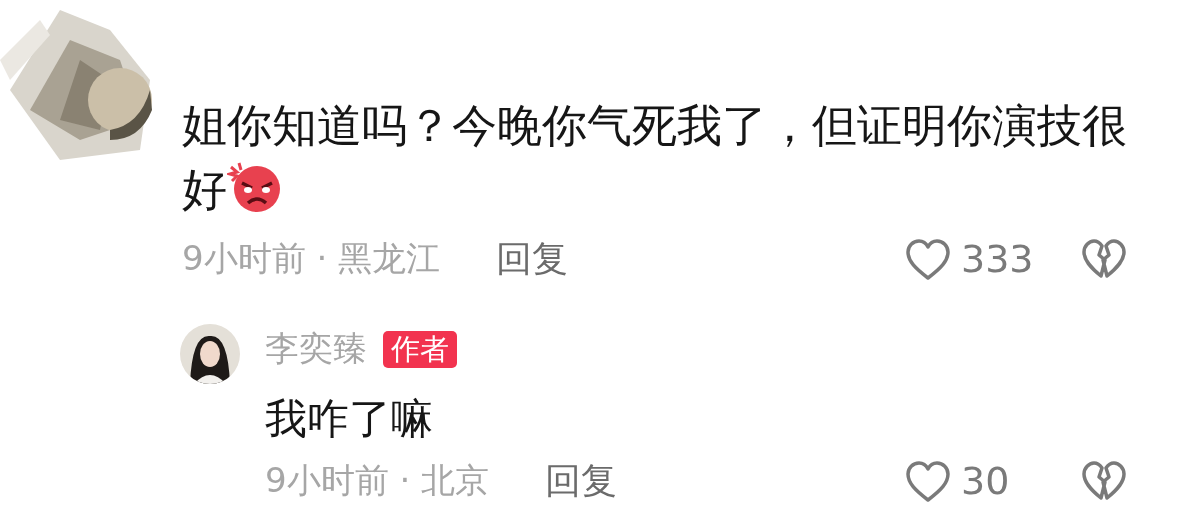  Describe the element at coordinates (420, 349) in the screenshot. I see `author-badge: 作者` at that location.